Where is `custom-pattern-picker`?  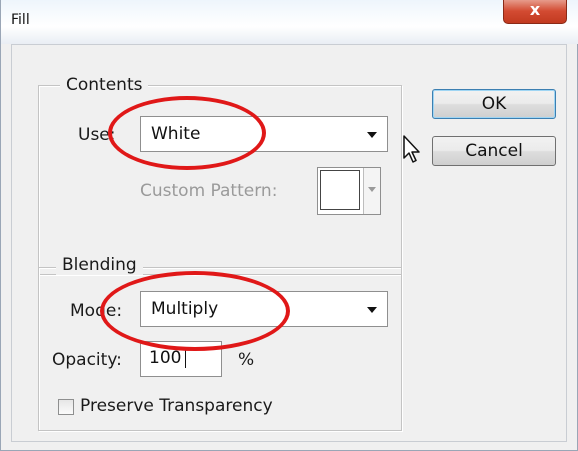 custom-pattern-picker is located at coordinates (349, 191).